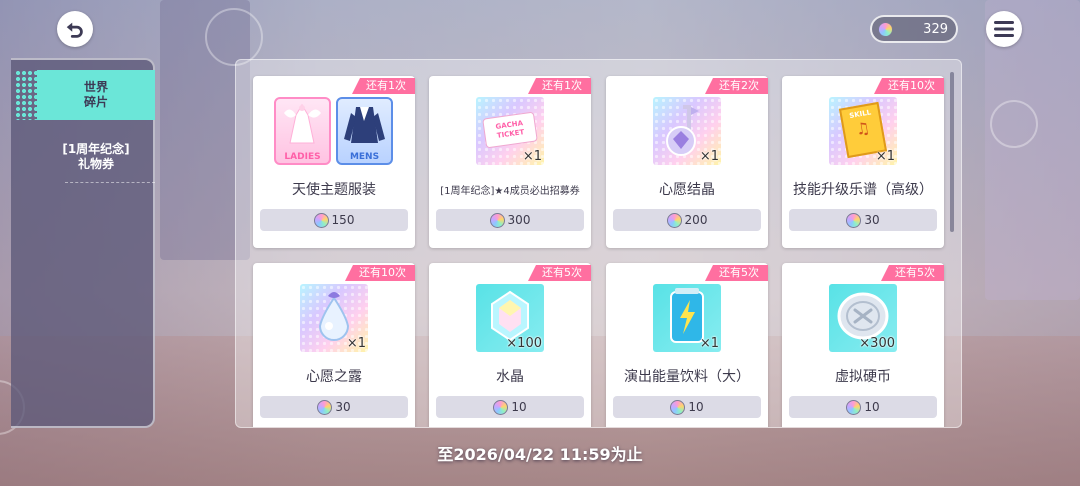 The height and width of the screenshot is (486, 1080). I want to click on shop-item-card: 还有5次 ×1 演出能量饮料（大） 10, so click(687, 345).